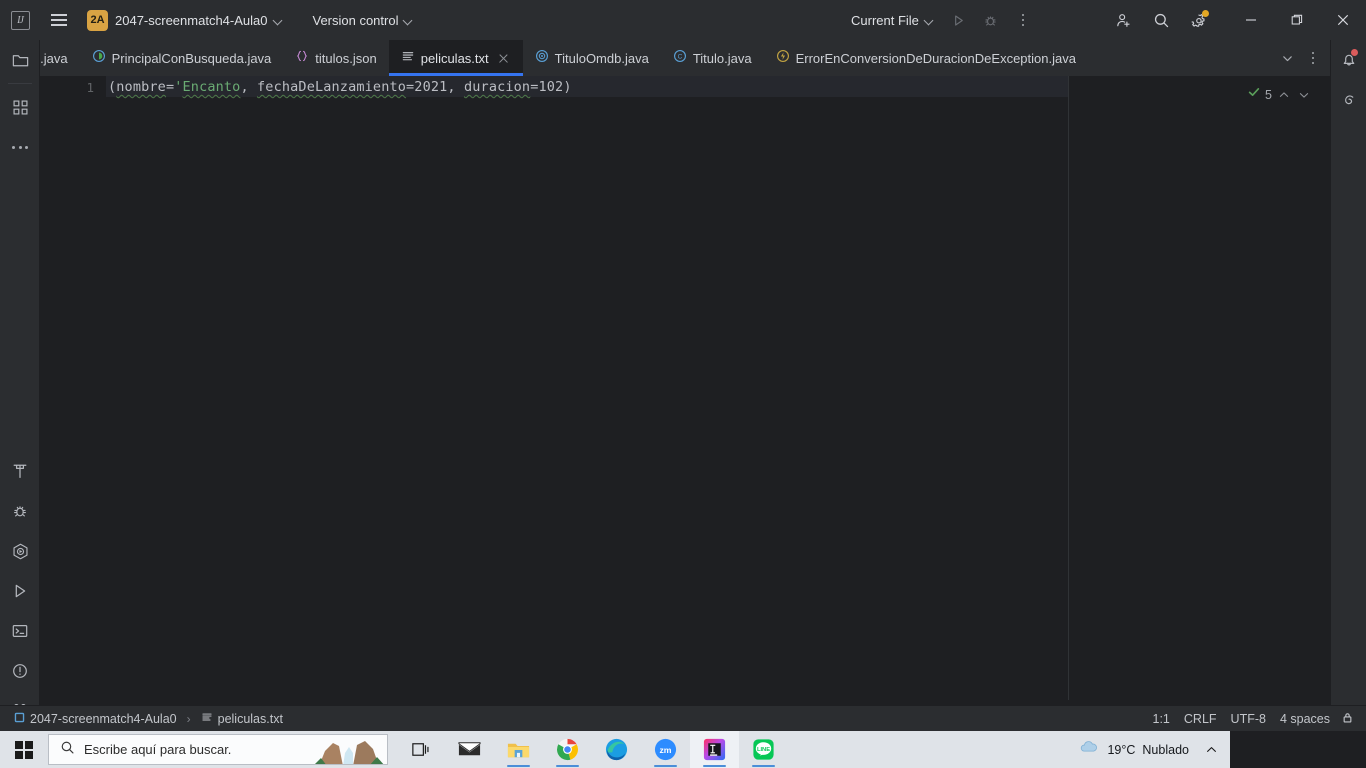 The width and height of the screenshot is (1366, 768). I want to click on caret-position-widget: 1:1, so click(1161, 719).